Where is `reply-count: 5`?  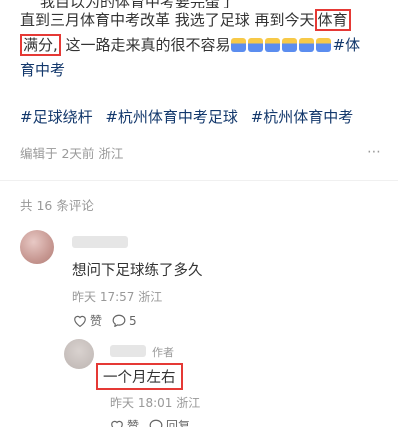
reply-count: 5 is located at coordinates (133, 320).